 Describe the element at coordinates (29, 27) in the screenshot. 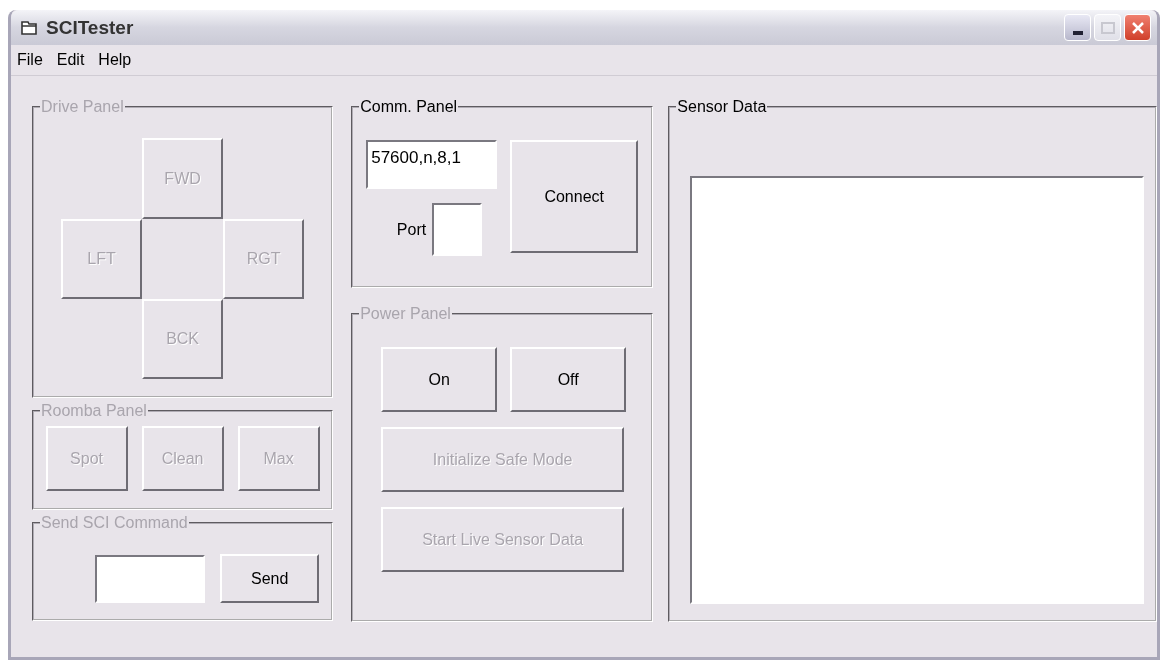

I see `window-icon` at that location.